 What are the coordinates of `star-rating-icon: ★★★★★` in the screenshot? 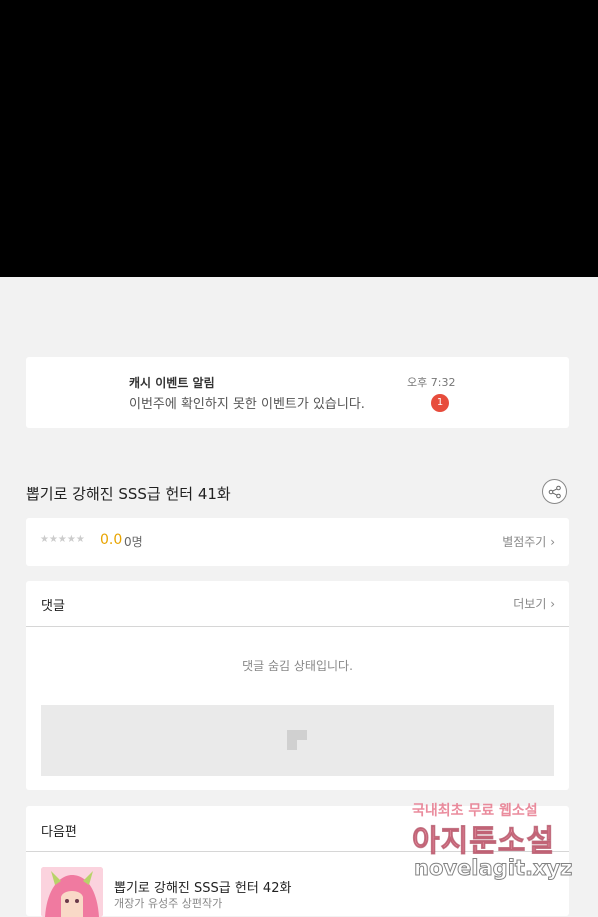 It's located at (62, 539).